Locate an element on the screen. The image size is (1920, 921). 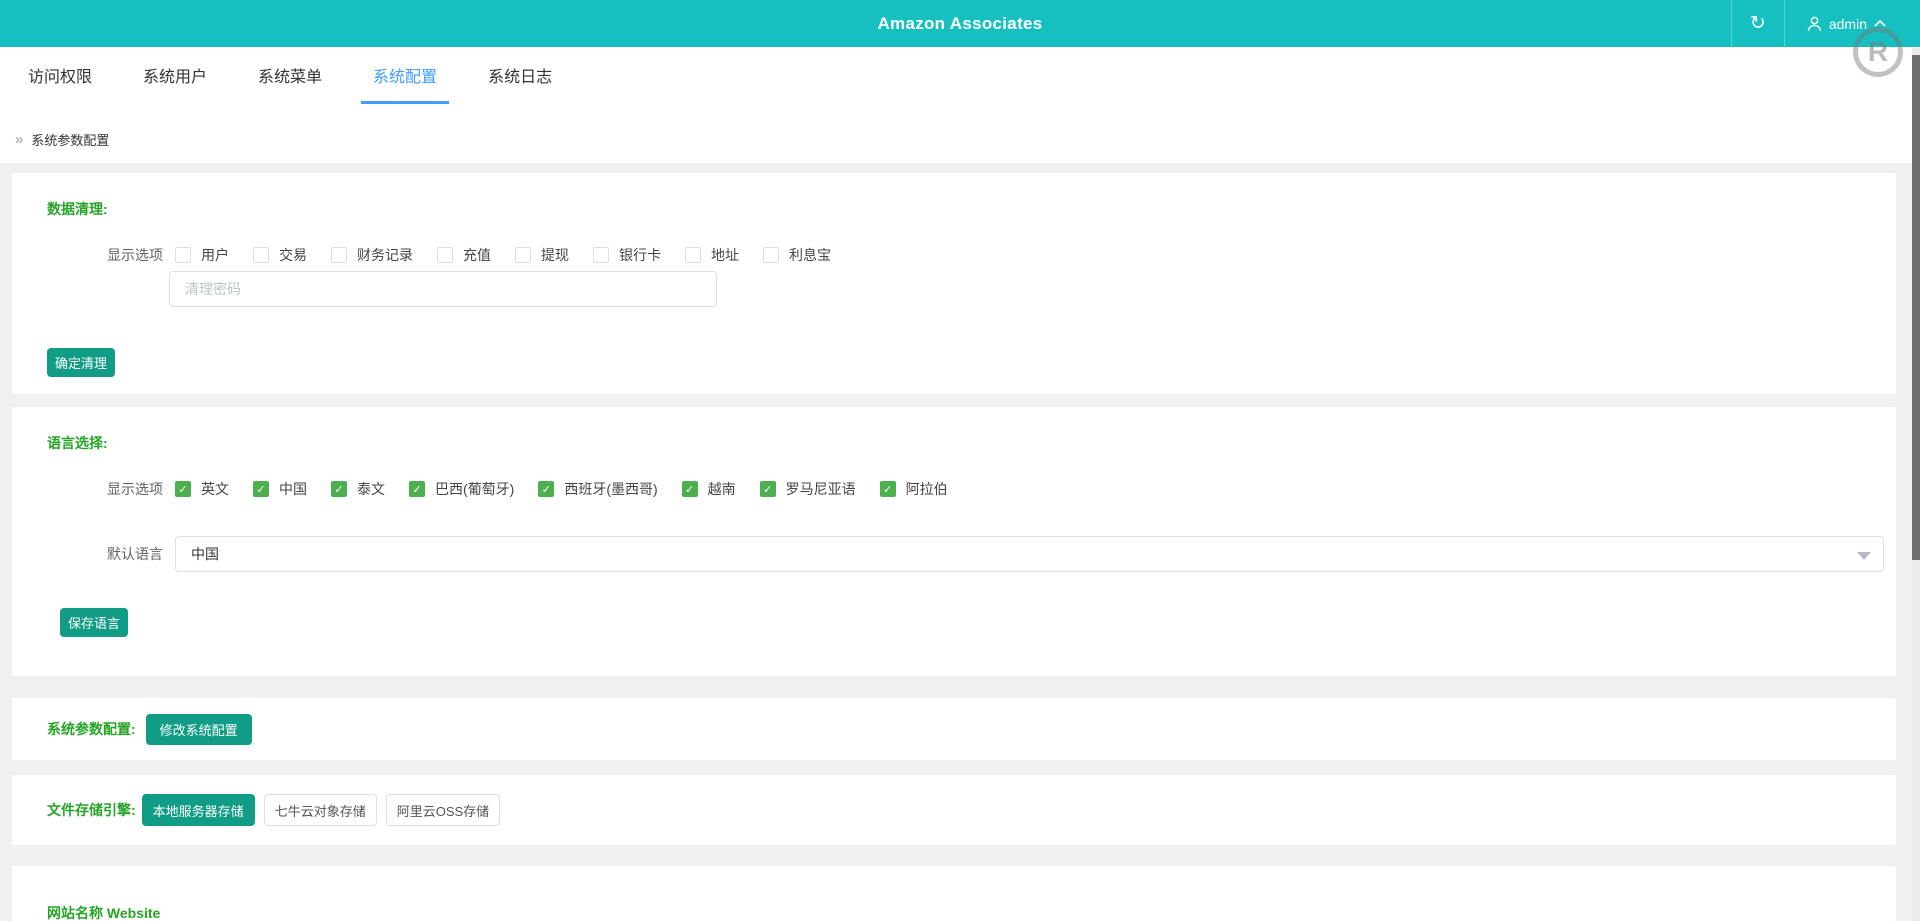
storage-aliyun-oss-button: 阿里云OSS存储 is located at coordinates (443, 810).